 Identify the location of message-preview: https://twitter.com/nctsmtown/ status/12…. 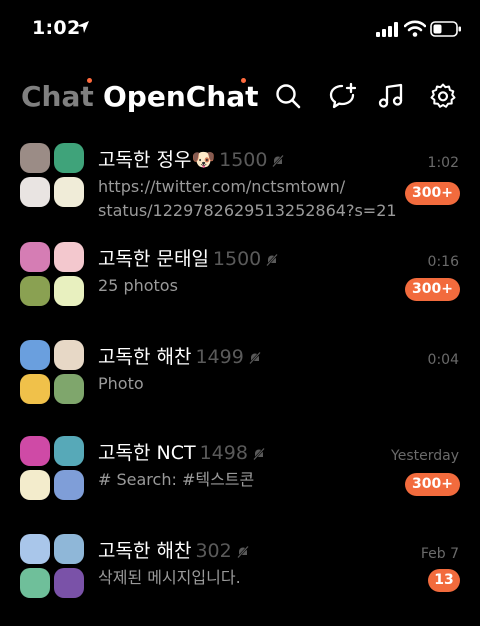
(247, 199).